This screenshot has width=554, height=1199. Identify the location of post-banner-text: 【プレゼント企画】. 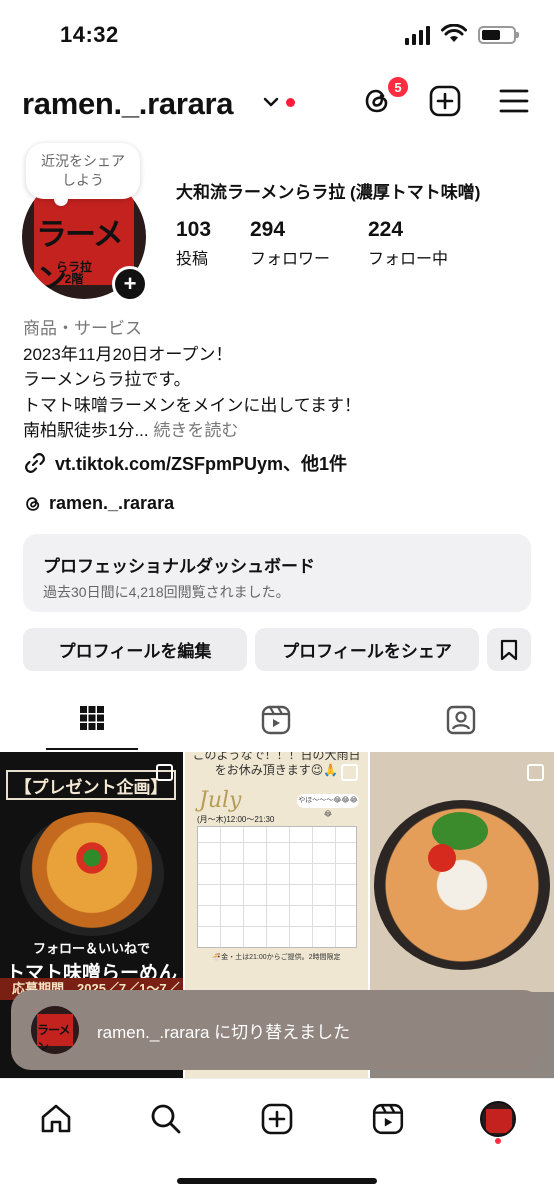
(91, 785).